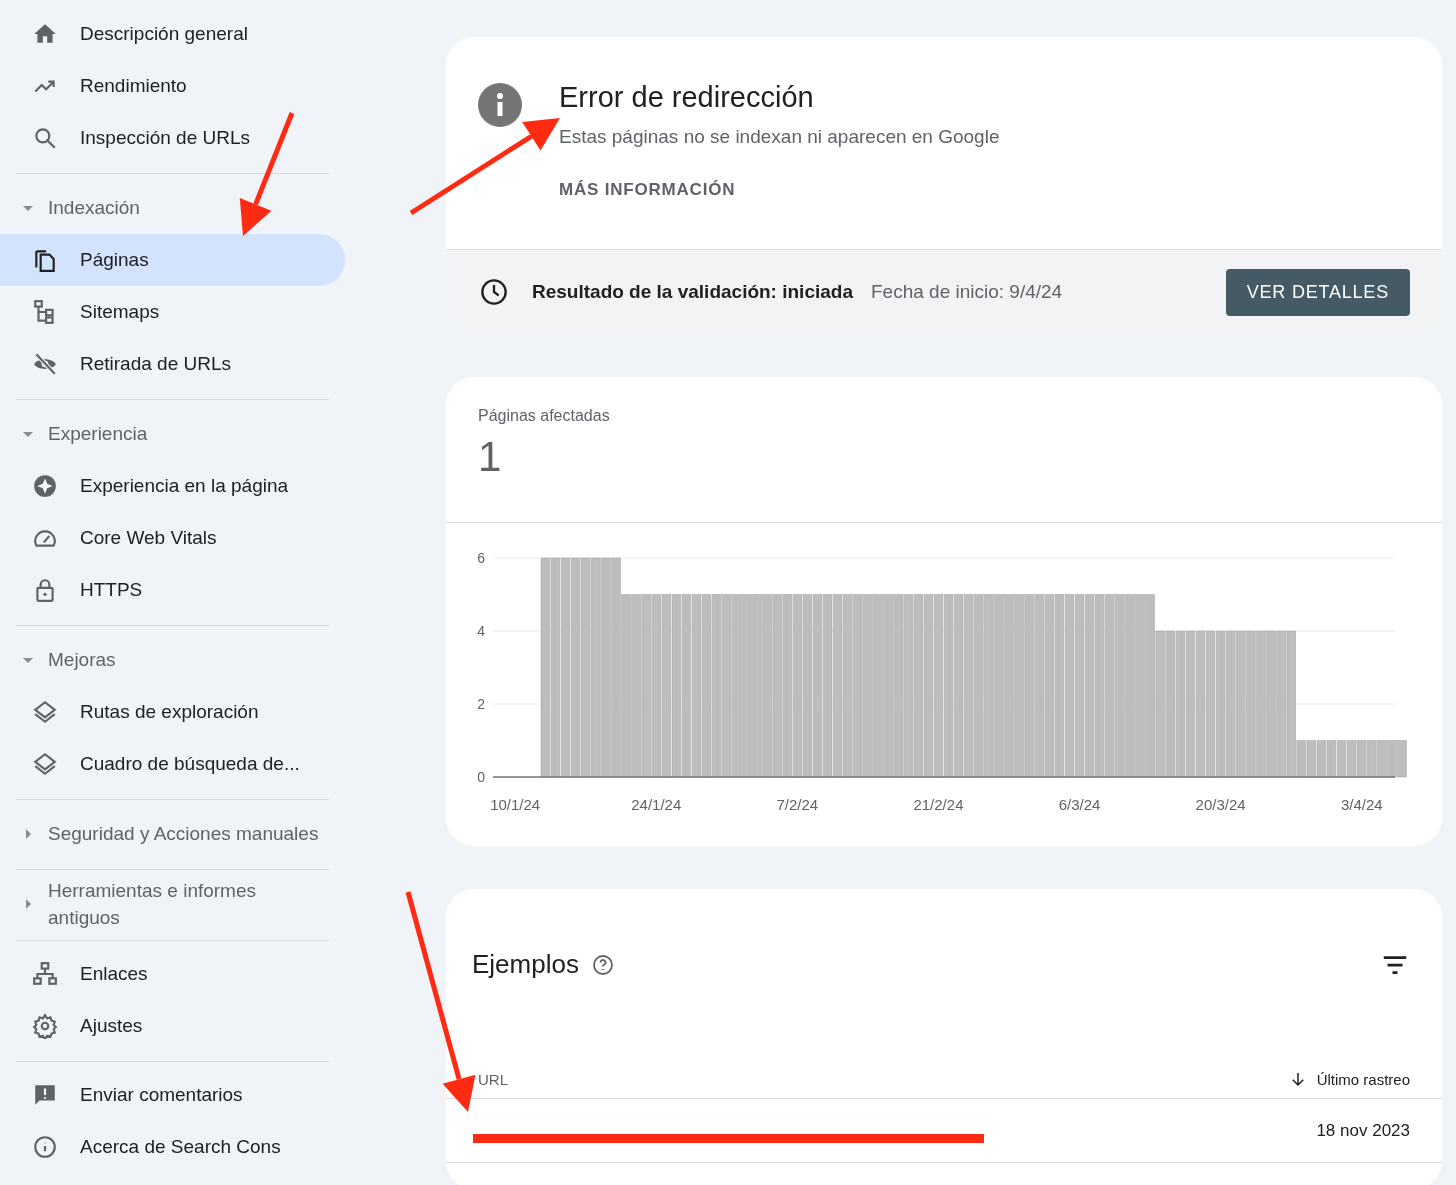 The width and height of the screenshot is (1456, 1185). I want to click on sidebar-item: Sitemaps, so click(172, 312).